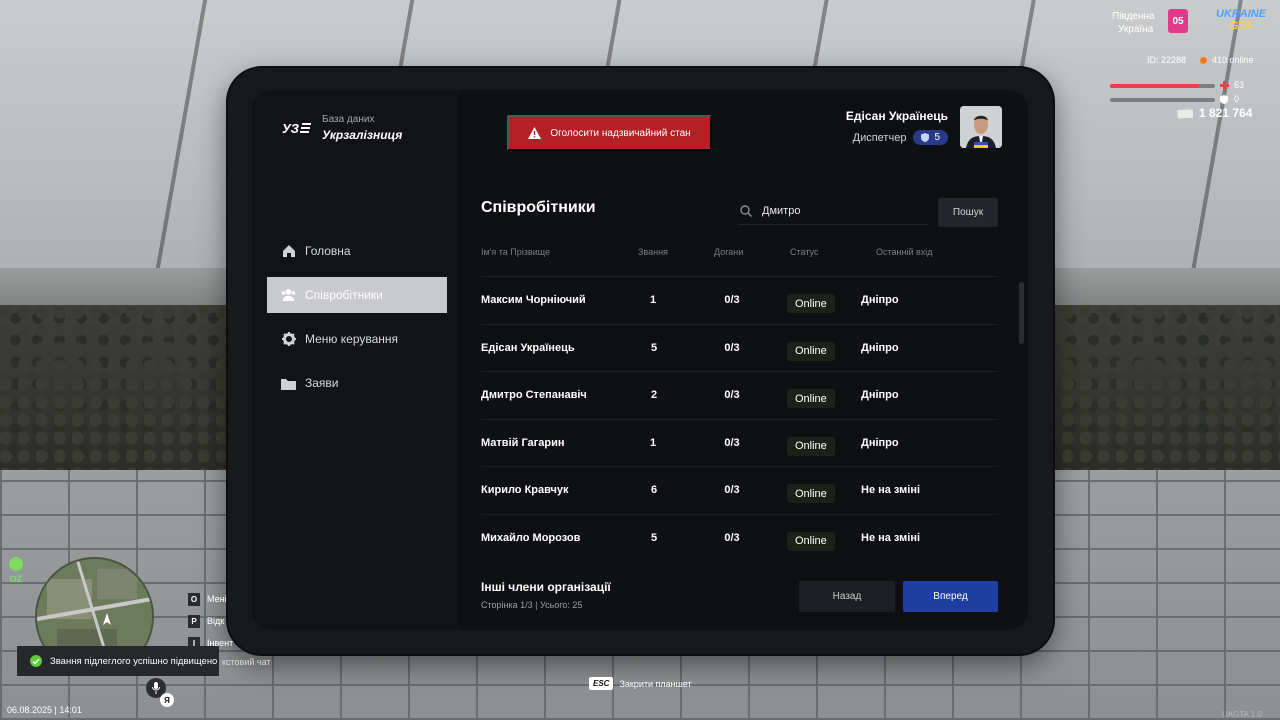 Image resolution: width=1280 pixels, height=720 pixels. I want to click on employee-rank: 2, so click(654, 395).